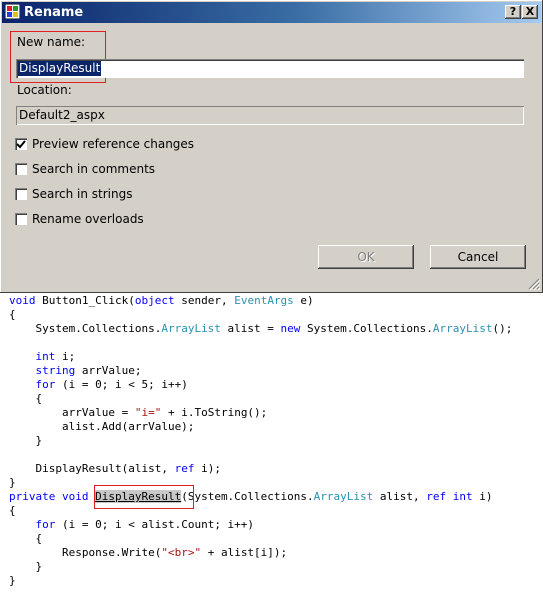 Image resolution: width=543 pixels, height=595 pixels. Describe the element at coordinates (270, 115) in the screenshot. I see `location-field: Default2_aspx` at that location.